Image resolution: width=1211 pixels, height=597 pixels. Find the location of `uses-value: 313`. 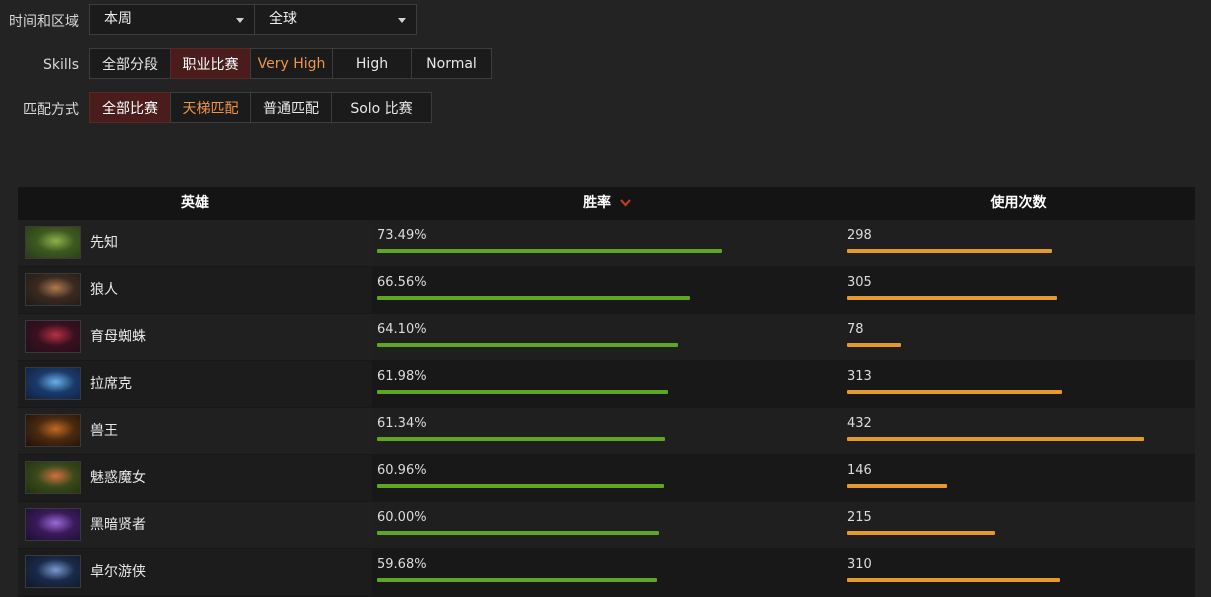

uses-value: 313 is located at coordinates (859, 376).